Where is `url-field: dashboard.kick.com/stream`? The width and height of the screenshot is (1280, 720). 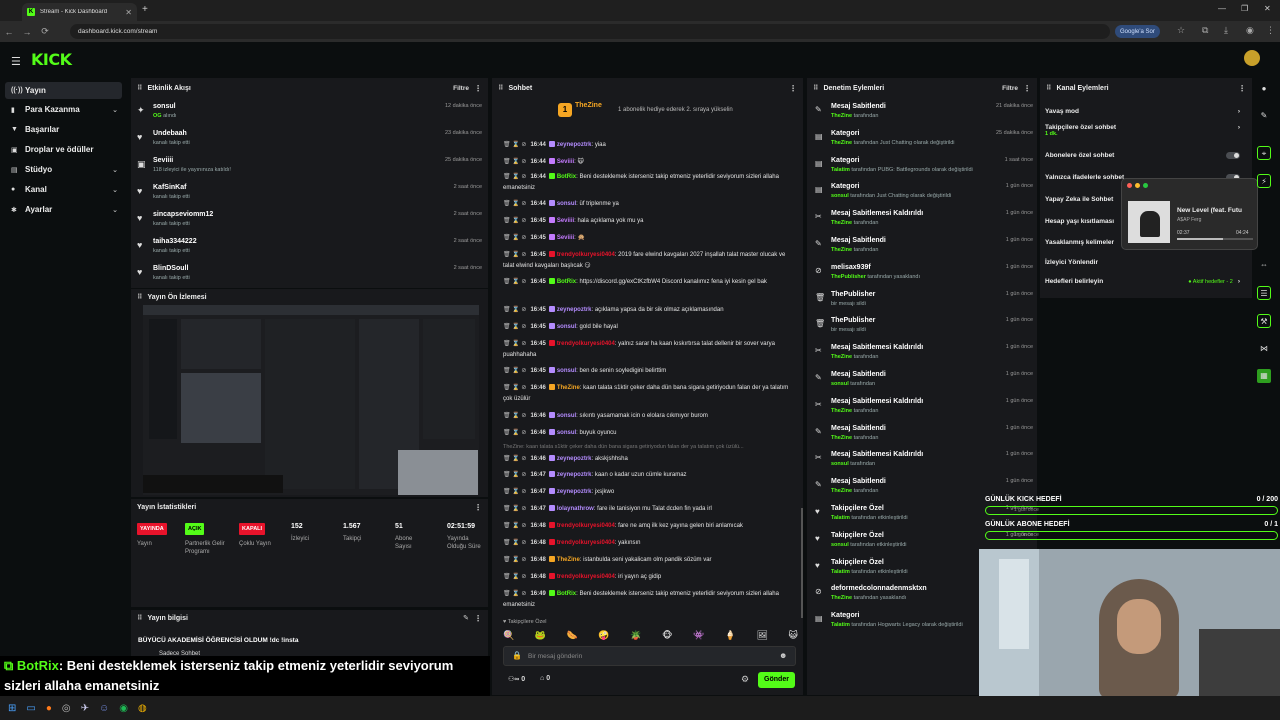
url-field: dashboard.kick.com/stream is located at coordinates (590, 31).